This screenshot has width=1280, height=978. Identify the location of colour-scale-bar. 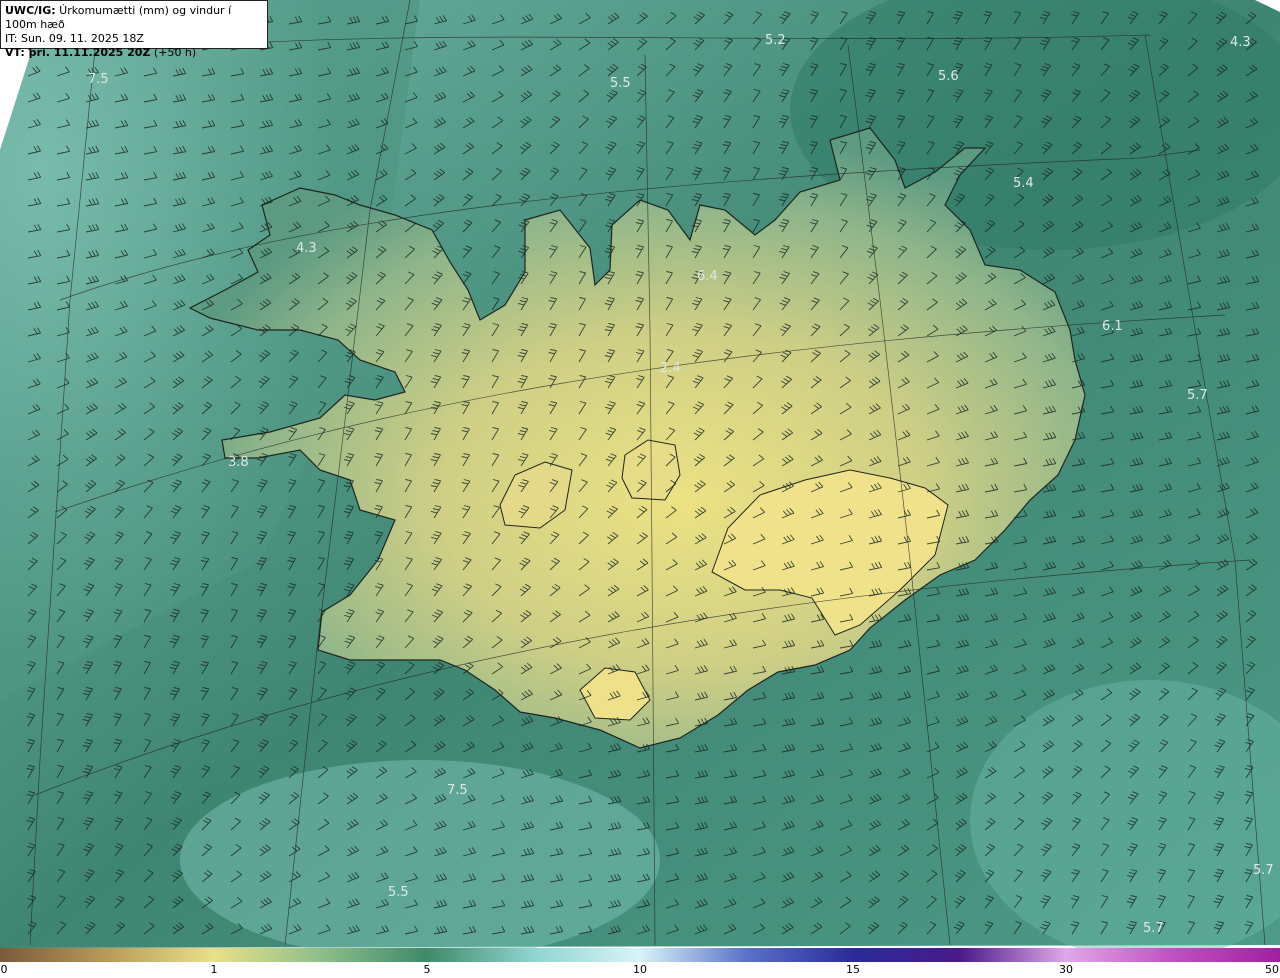
(640, 955).